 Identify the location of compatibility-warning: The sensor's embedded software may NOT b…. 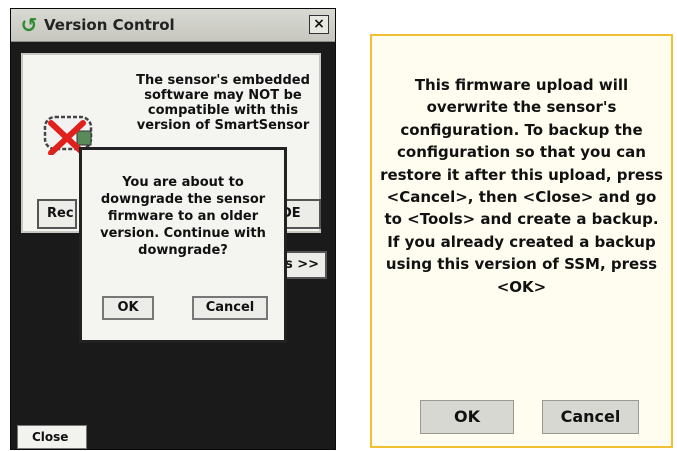
(223, 103).